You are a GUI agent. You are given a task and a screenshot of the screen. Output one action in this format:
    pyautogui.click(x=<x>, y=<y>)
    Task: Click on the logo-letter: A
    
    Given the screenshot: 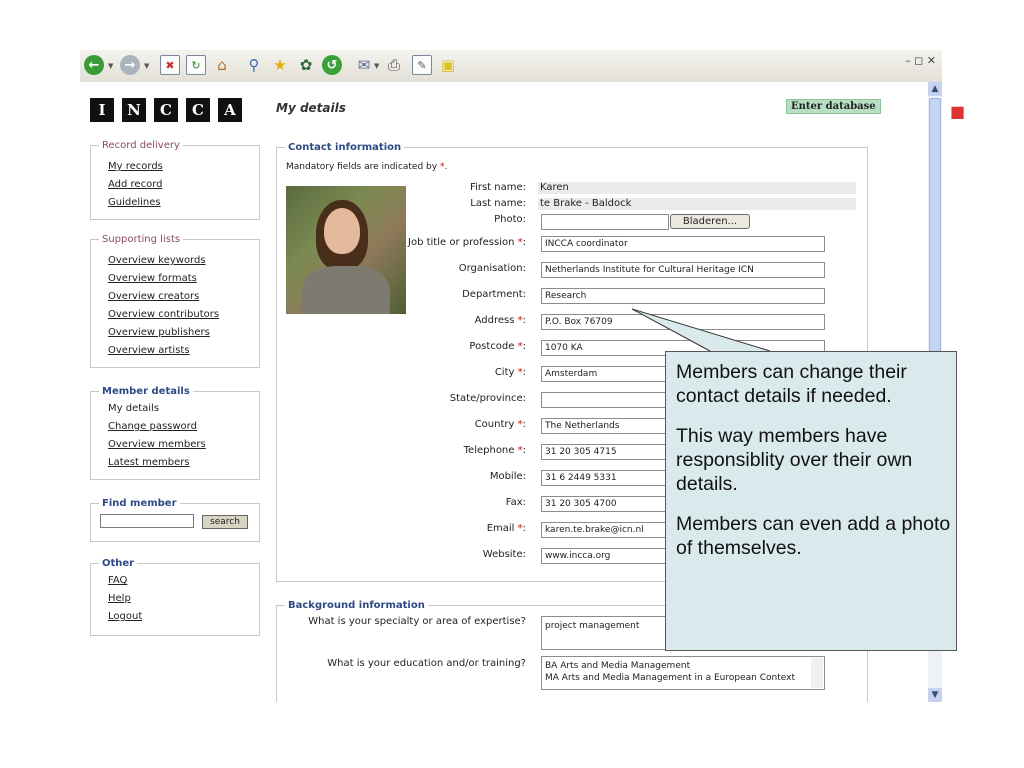 What is the action you would take?
    pyautogui.click(x=230, y=110)
    